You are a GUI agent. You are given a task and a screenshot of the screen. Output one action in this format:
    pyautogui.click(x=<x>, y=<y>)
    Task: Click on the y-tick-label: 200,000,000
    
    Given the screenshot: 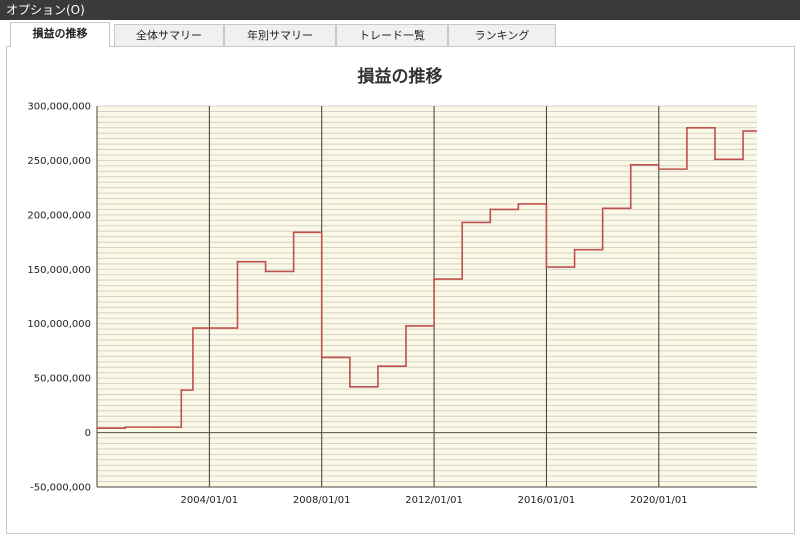 What is the action you would take?
    pyautogui.click(x=59, y=215)
    